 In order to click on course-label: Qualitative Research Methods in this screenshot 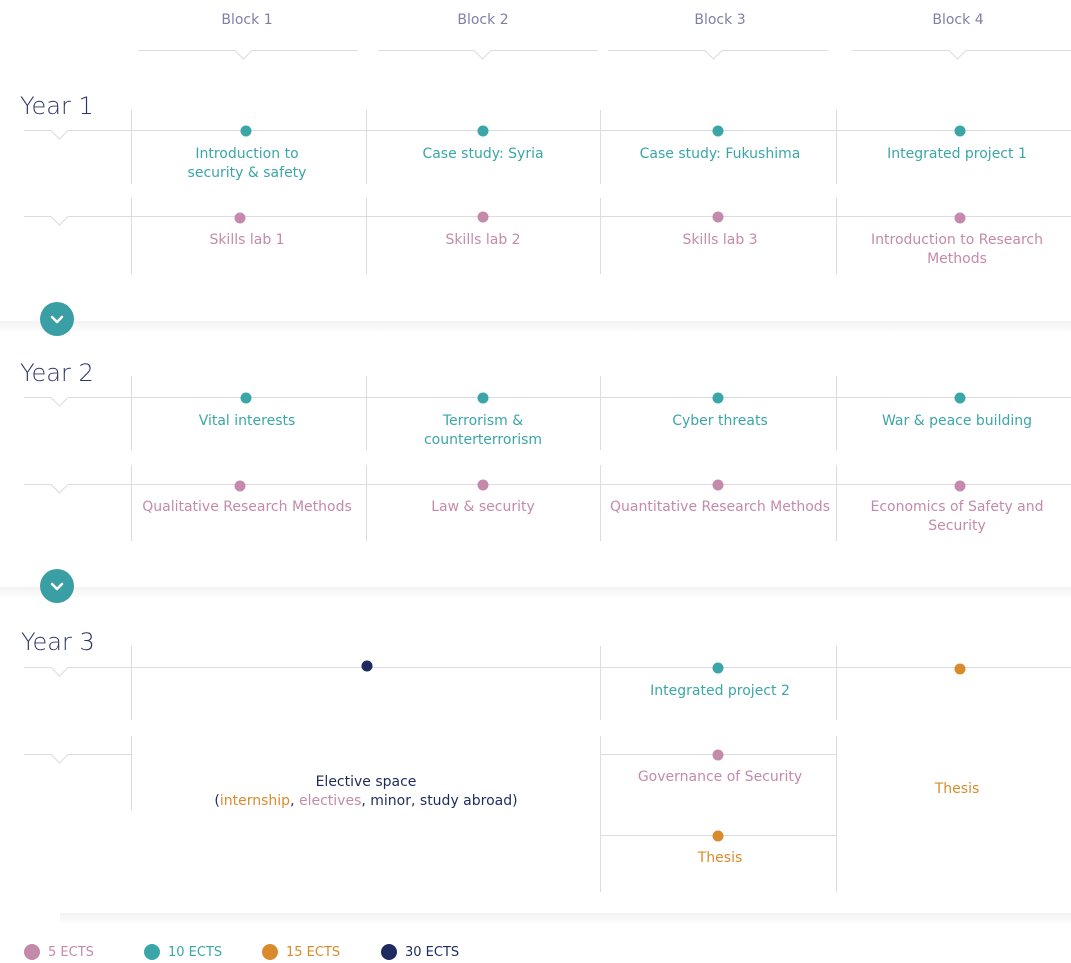, I will do `click(247, 507)`.